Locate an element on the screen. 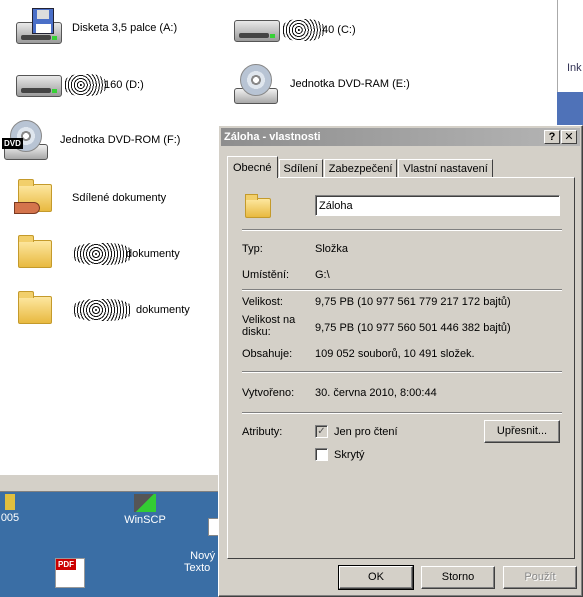 The height and width of the screenshot is (597, 583). user-documents-2-label: dokumenty is located at coordinates (163, 310).